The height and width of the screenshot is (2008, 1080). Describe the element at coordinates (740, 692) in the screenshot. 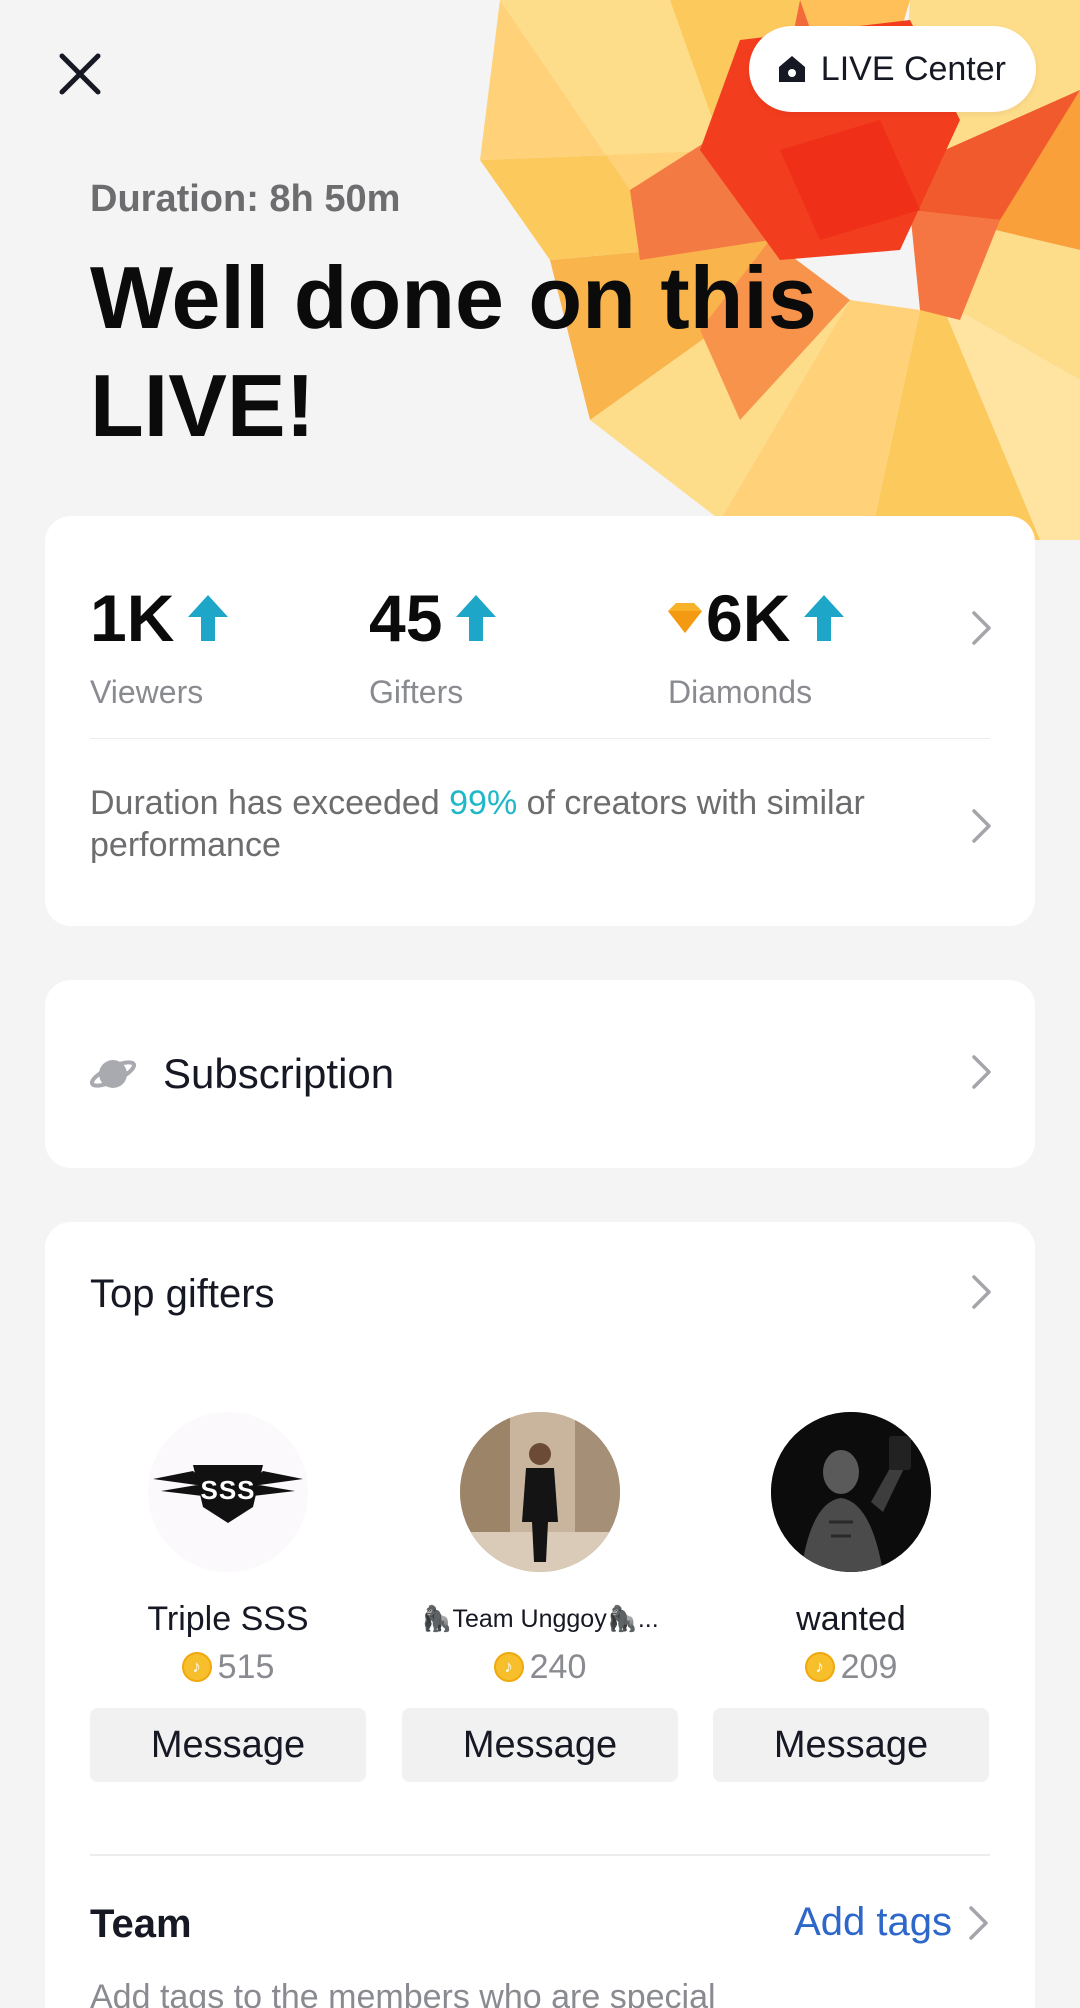

I see `stat-label: Diamonds` at that location.